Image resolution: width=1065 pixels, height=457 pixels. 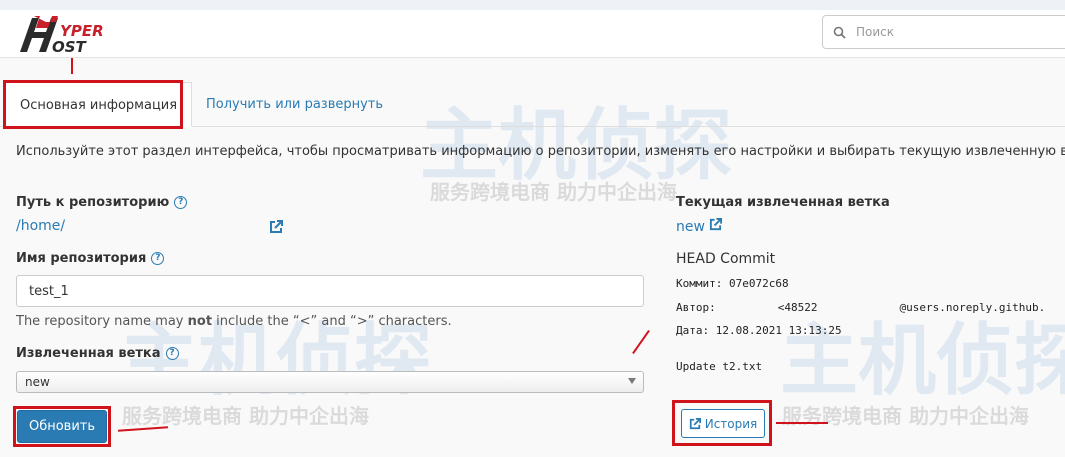 I want to click on label-text: Имя репозитория, so click(x=81, y=258).